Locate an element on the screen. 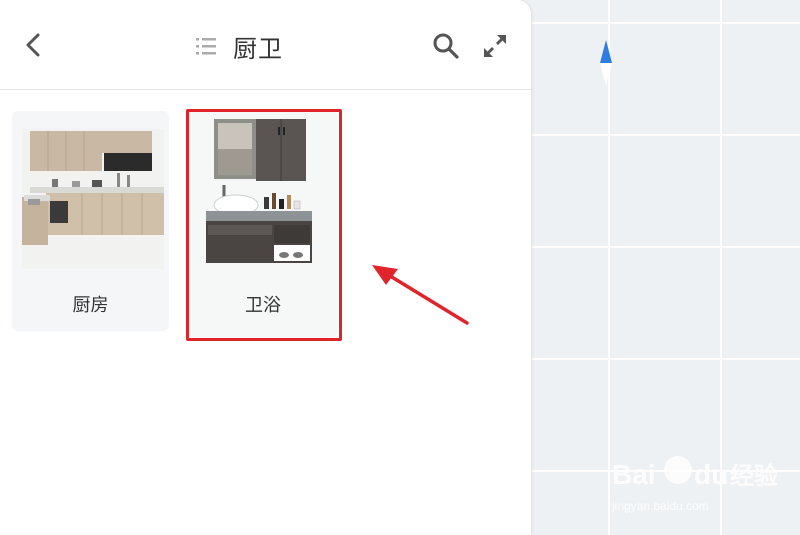 The image size is (800, 535). panel-title-group: 厨卫 is located at coordinates (239, 46).